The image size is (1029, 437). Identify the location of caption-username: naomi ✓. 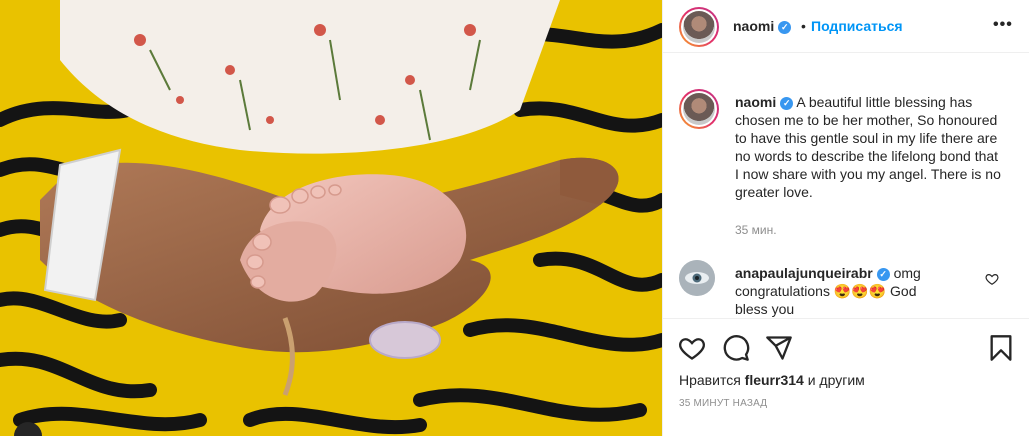
(764, 102).